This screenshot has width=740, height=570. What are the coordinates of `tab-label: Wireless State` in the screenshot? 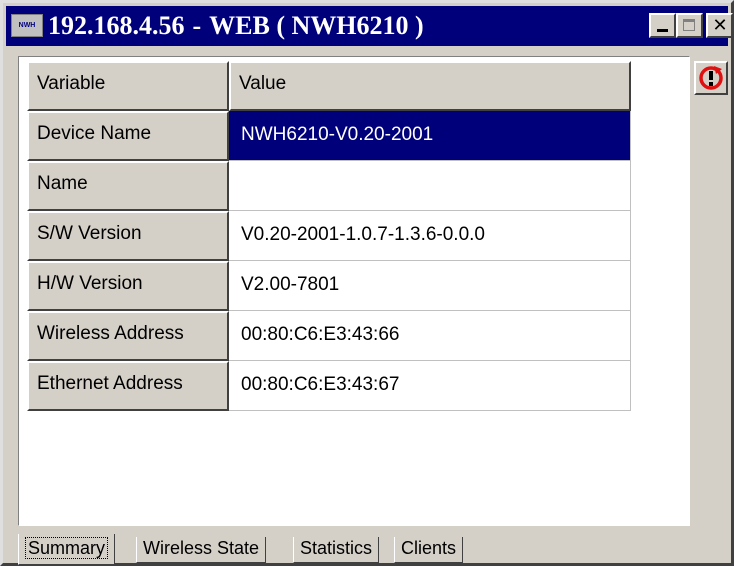 It's located at (201, 548).